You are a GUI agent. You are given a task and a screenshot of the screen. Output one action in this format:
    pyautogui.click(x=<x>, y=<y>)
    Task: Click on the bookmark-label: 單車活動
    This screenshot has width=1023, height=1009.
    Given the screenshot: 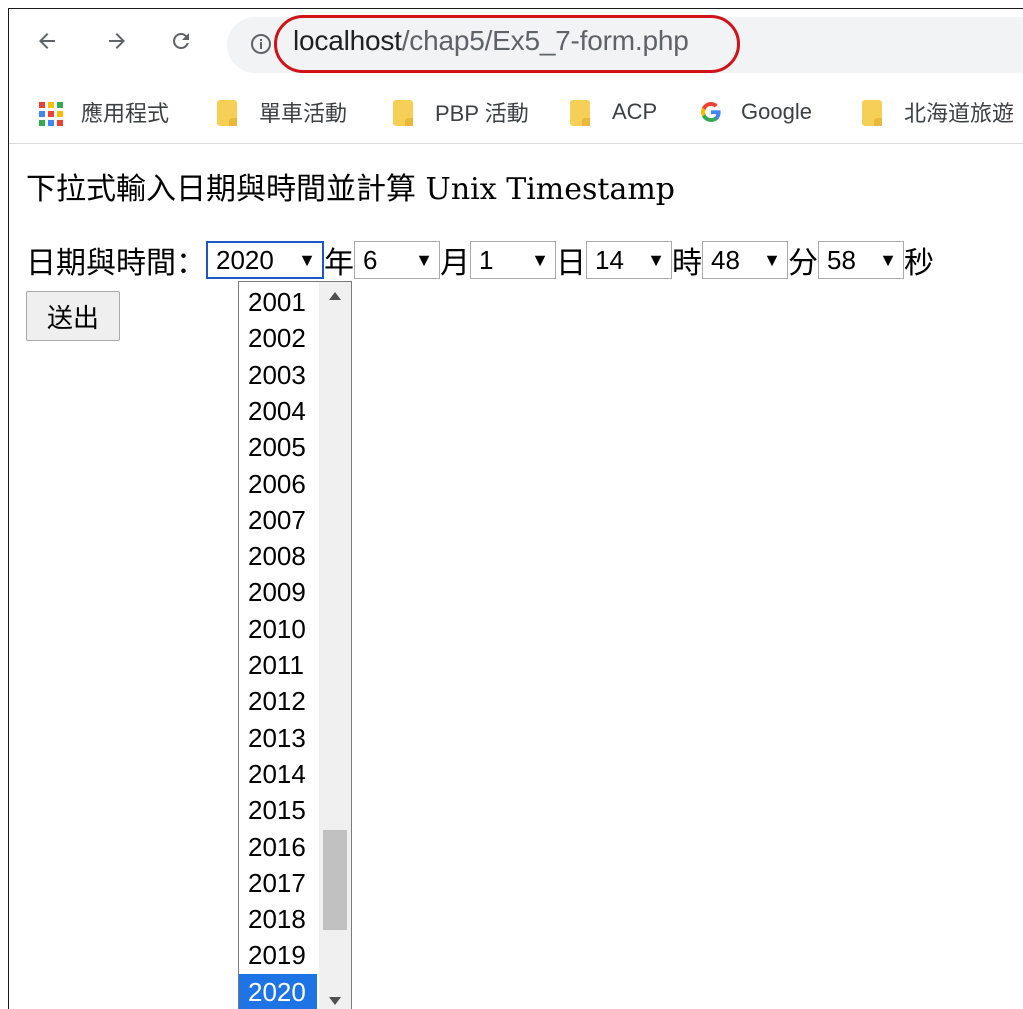 What is the action you would take?
    pyautogui.click(x=303, y=113)
    